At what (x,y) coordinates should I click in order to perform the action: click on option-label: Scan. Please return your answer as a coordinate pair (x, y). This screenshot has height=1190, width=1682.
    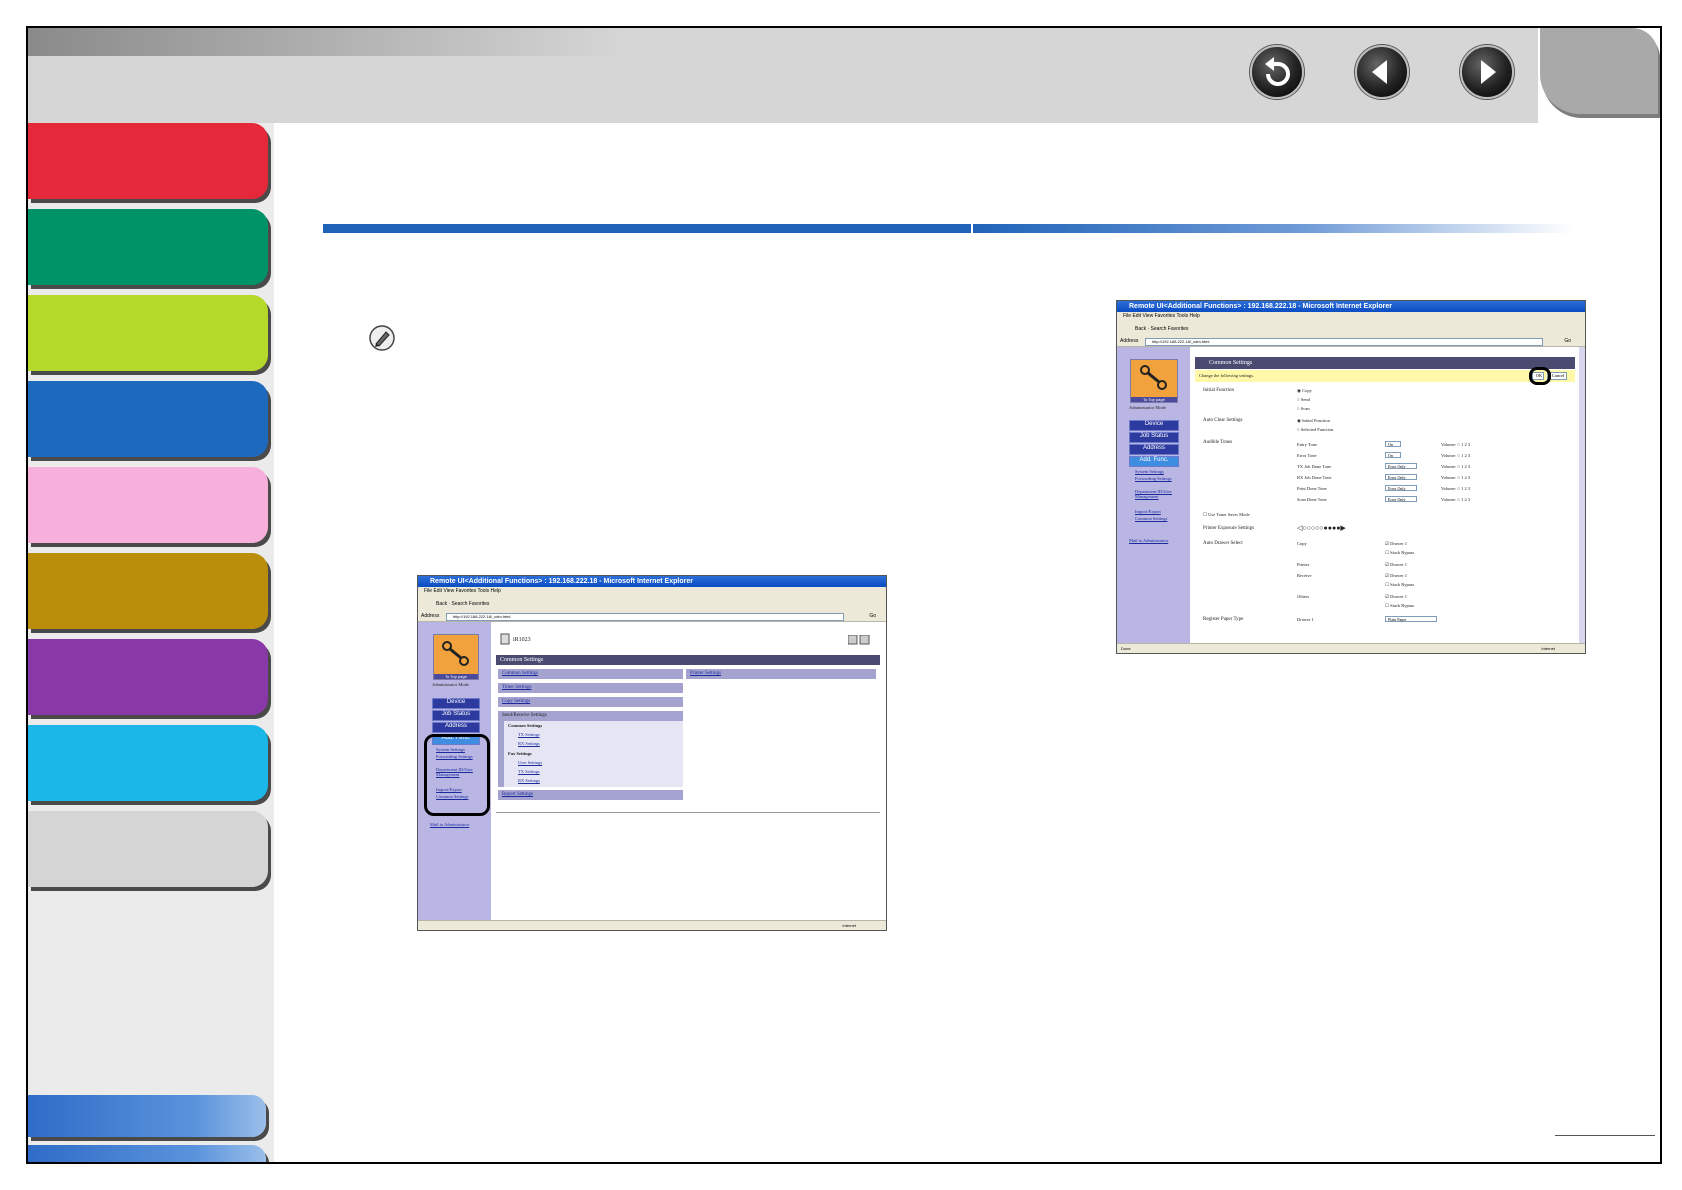
    Looking at the image, I should click on (1305, 408).